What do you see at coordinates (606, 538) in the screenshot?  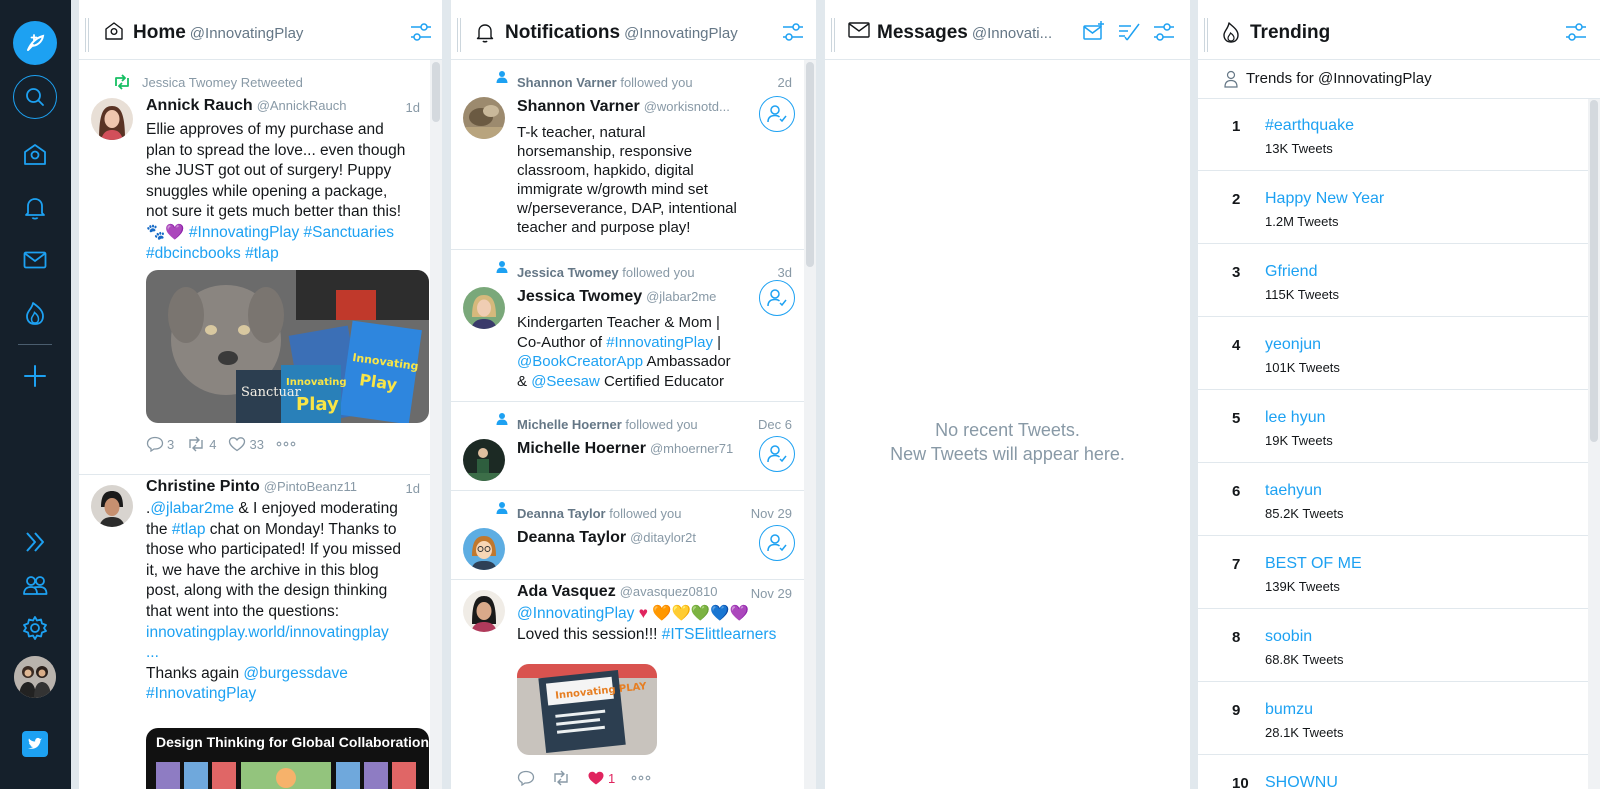 I see `follower-name: Deanna Taylor @ditaylor2t` at bounding box center [606, 538].